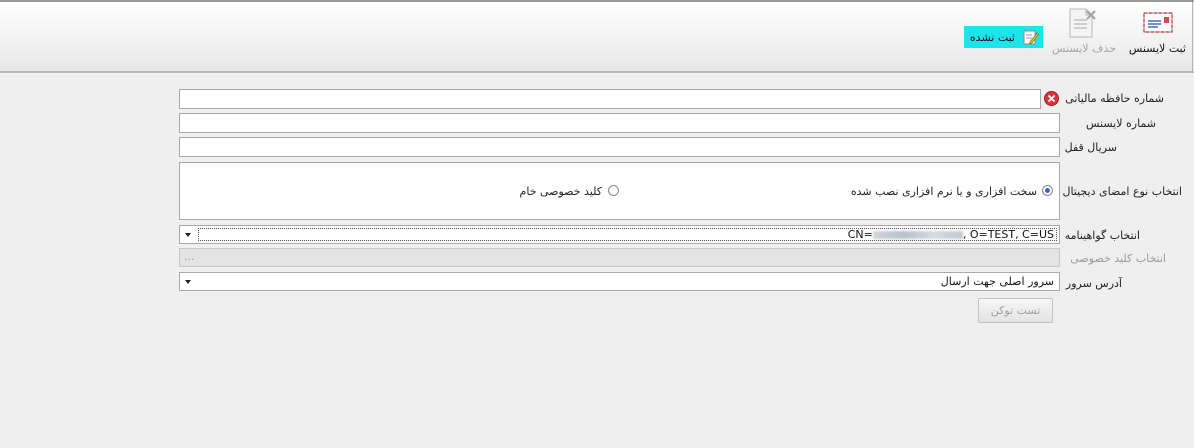  I want to click on pencil-note-icon, so click(1031, 37).